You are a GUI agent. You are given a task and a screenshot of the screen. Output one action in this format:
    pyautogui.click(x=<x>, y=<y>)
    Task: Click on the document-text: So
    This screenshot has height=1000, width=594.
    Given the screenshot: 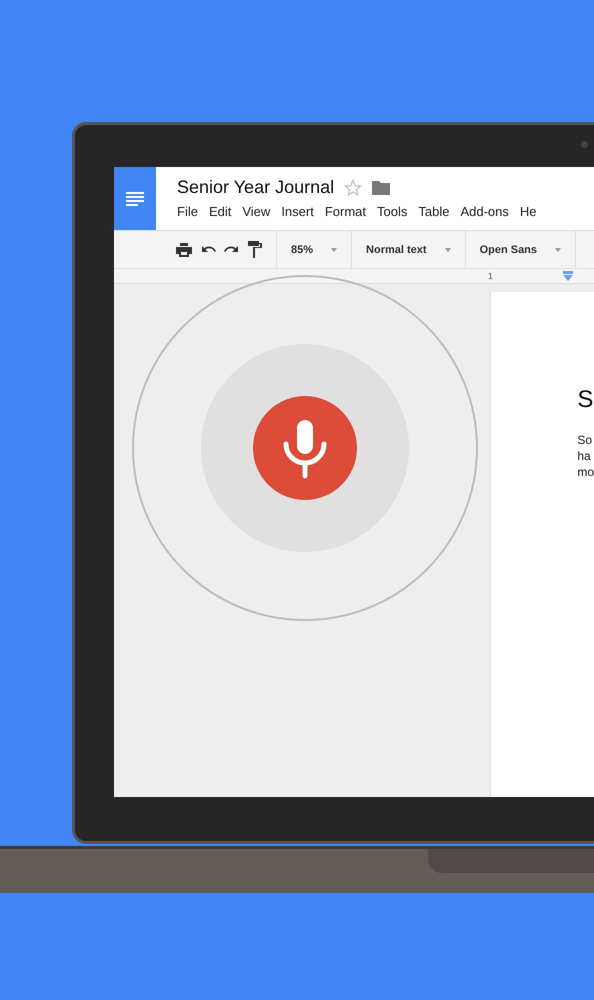 What is the action you would take?
    pyautogui.click(x=585, y=440)
    